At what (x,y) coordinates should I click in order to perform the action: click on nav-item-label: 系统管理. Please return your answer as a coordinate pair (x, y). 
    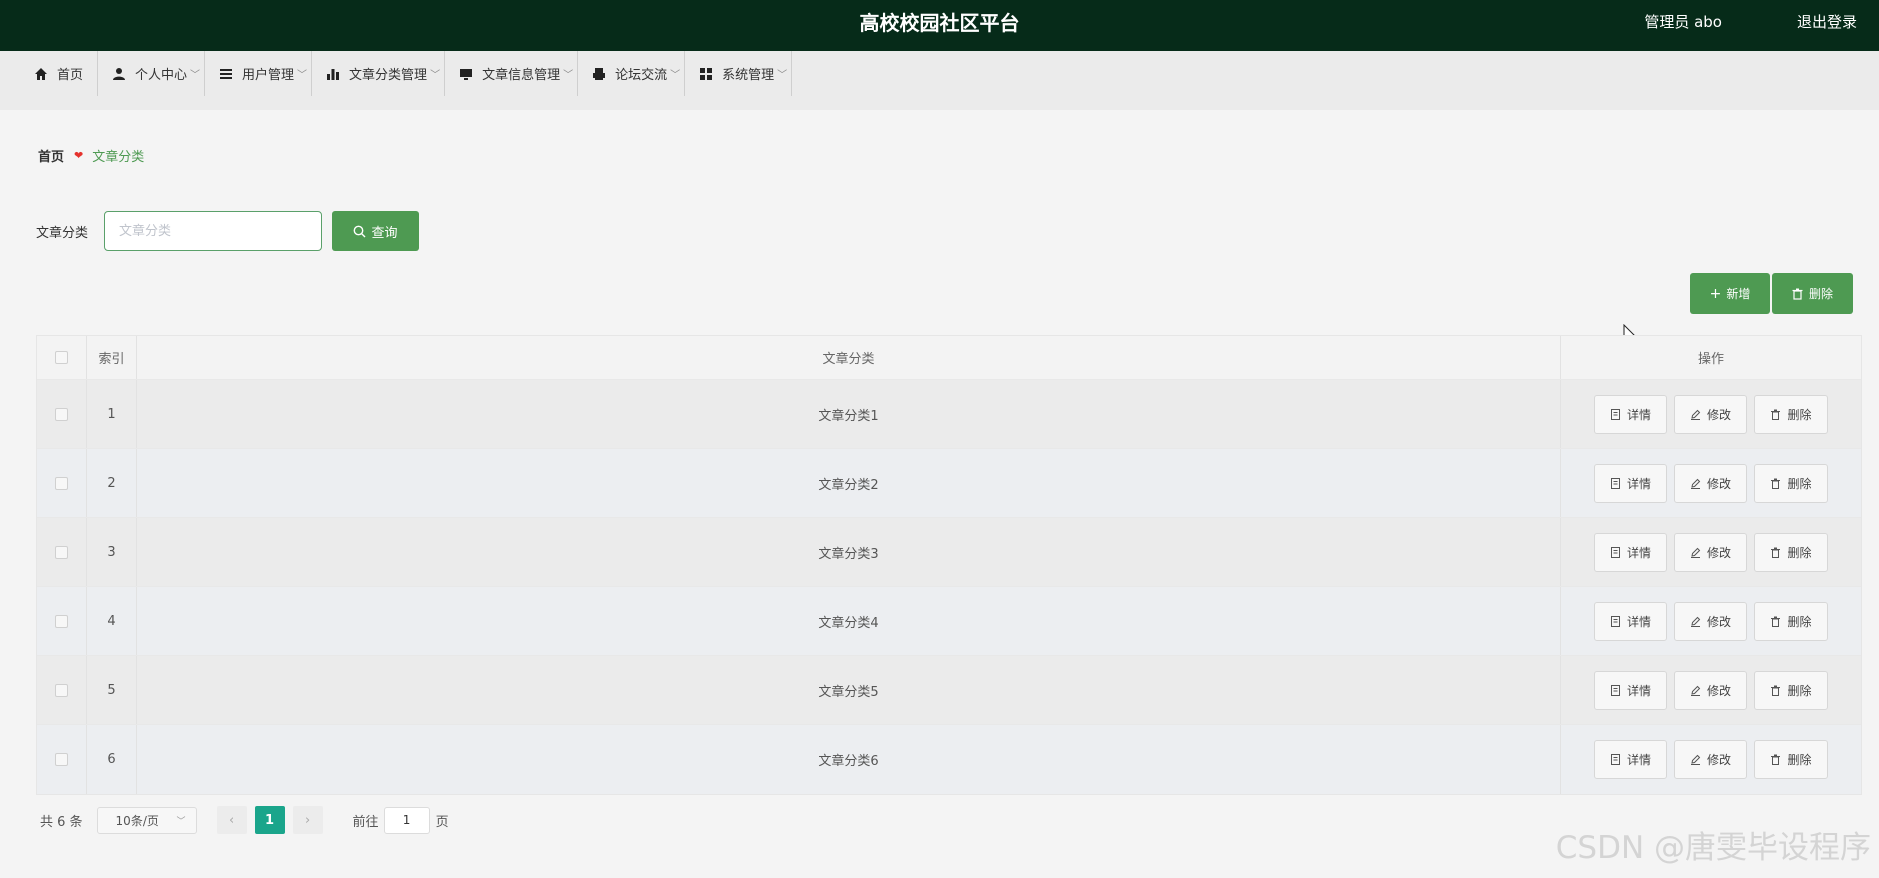
    Looking at the image, I should click on (748, 75).